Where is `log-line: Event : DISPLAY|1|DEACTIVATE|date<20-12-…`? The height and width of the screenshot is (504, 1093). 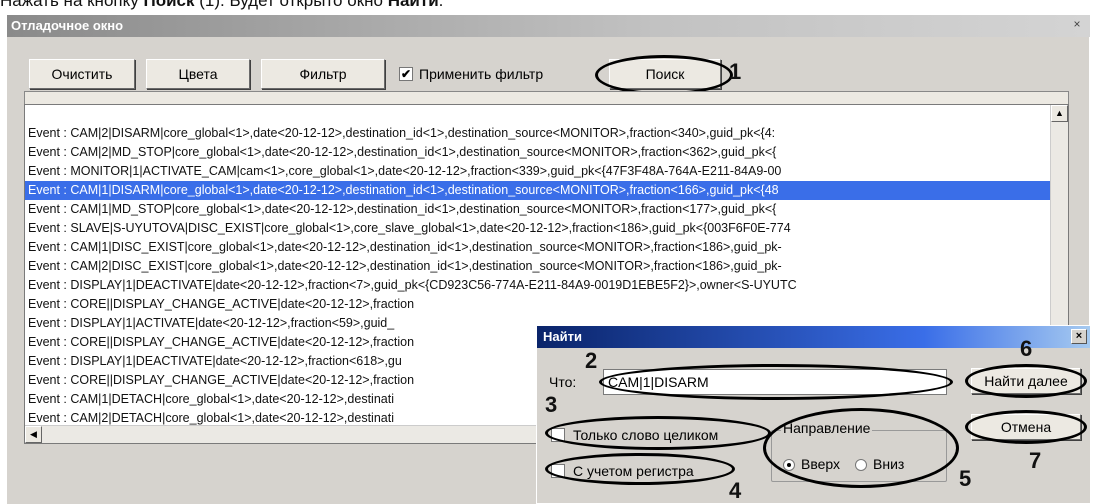 log-line: Event : DISPLAY|1|DEACTIVATE|date<20-12-… is located at coordinates (546, 285).